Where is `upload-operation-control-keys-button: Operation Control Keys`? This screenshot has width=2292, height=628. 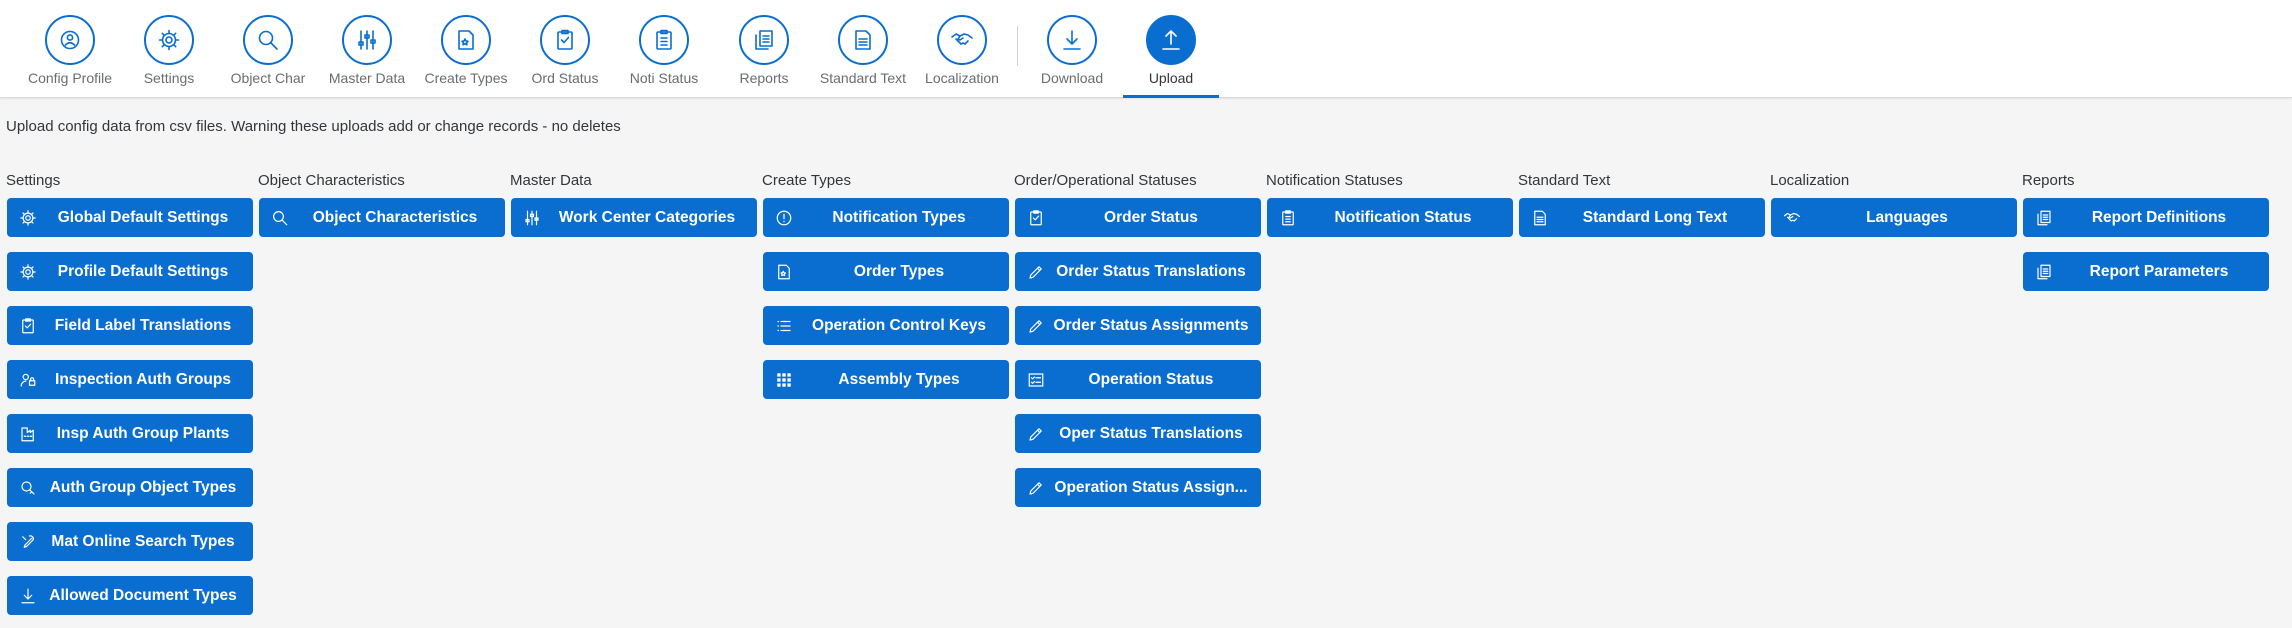 upload-operation-control-keys-button: Operation Control Keys is located at coordinates (886, 325).